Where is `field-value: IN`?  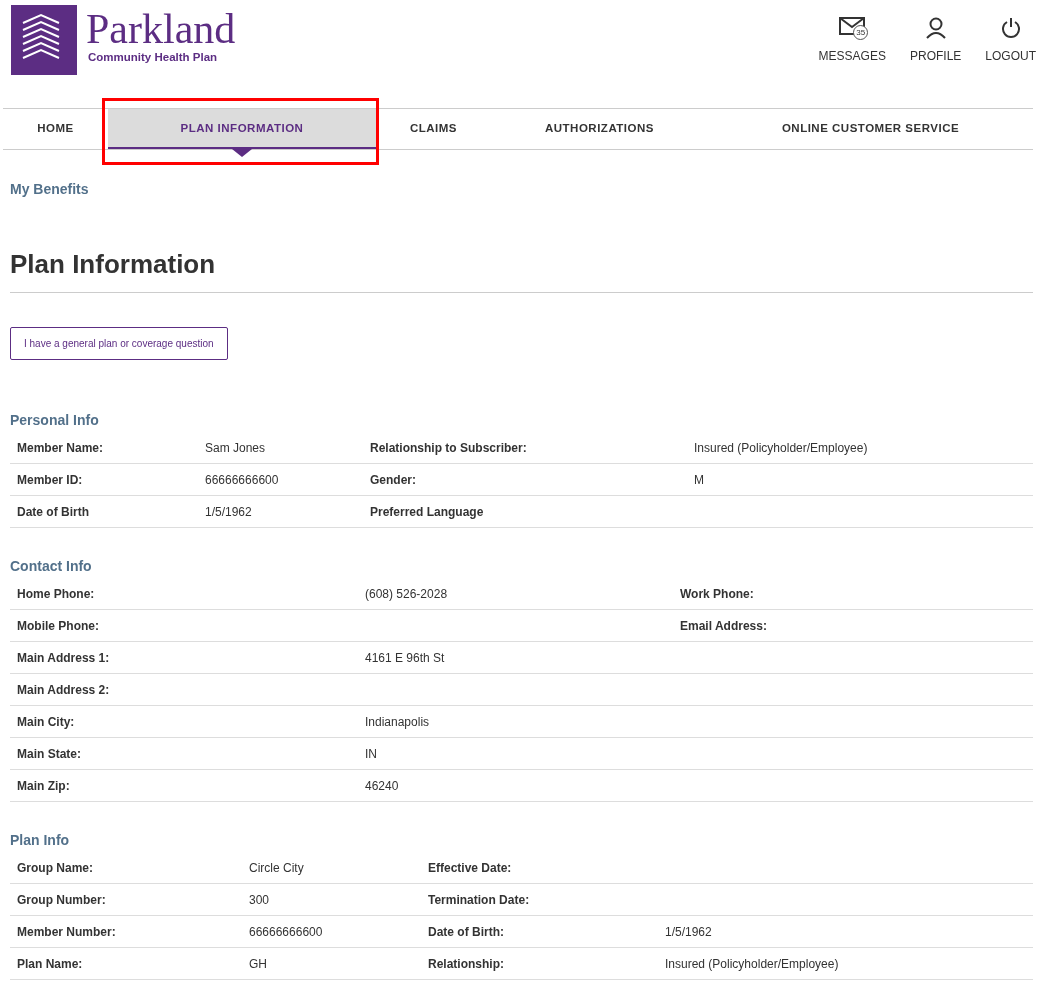
field-value: IN is located at coordinates (371, 753).